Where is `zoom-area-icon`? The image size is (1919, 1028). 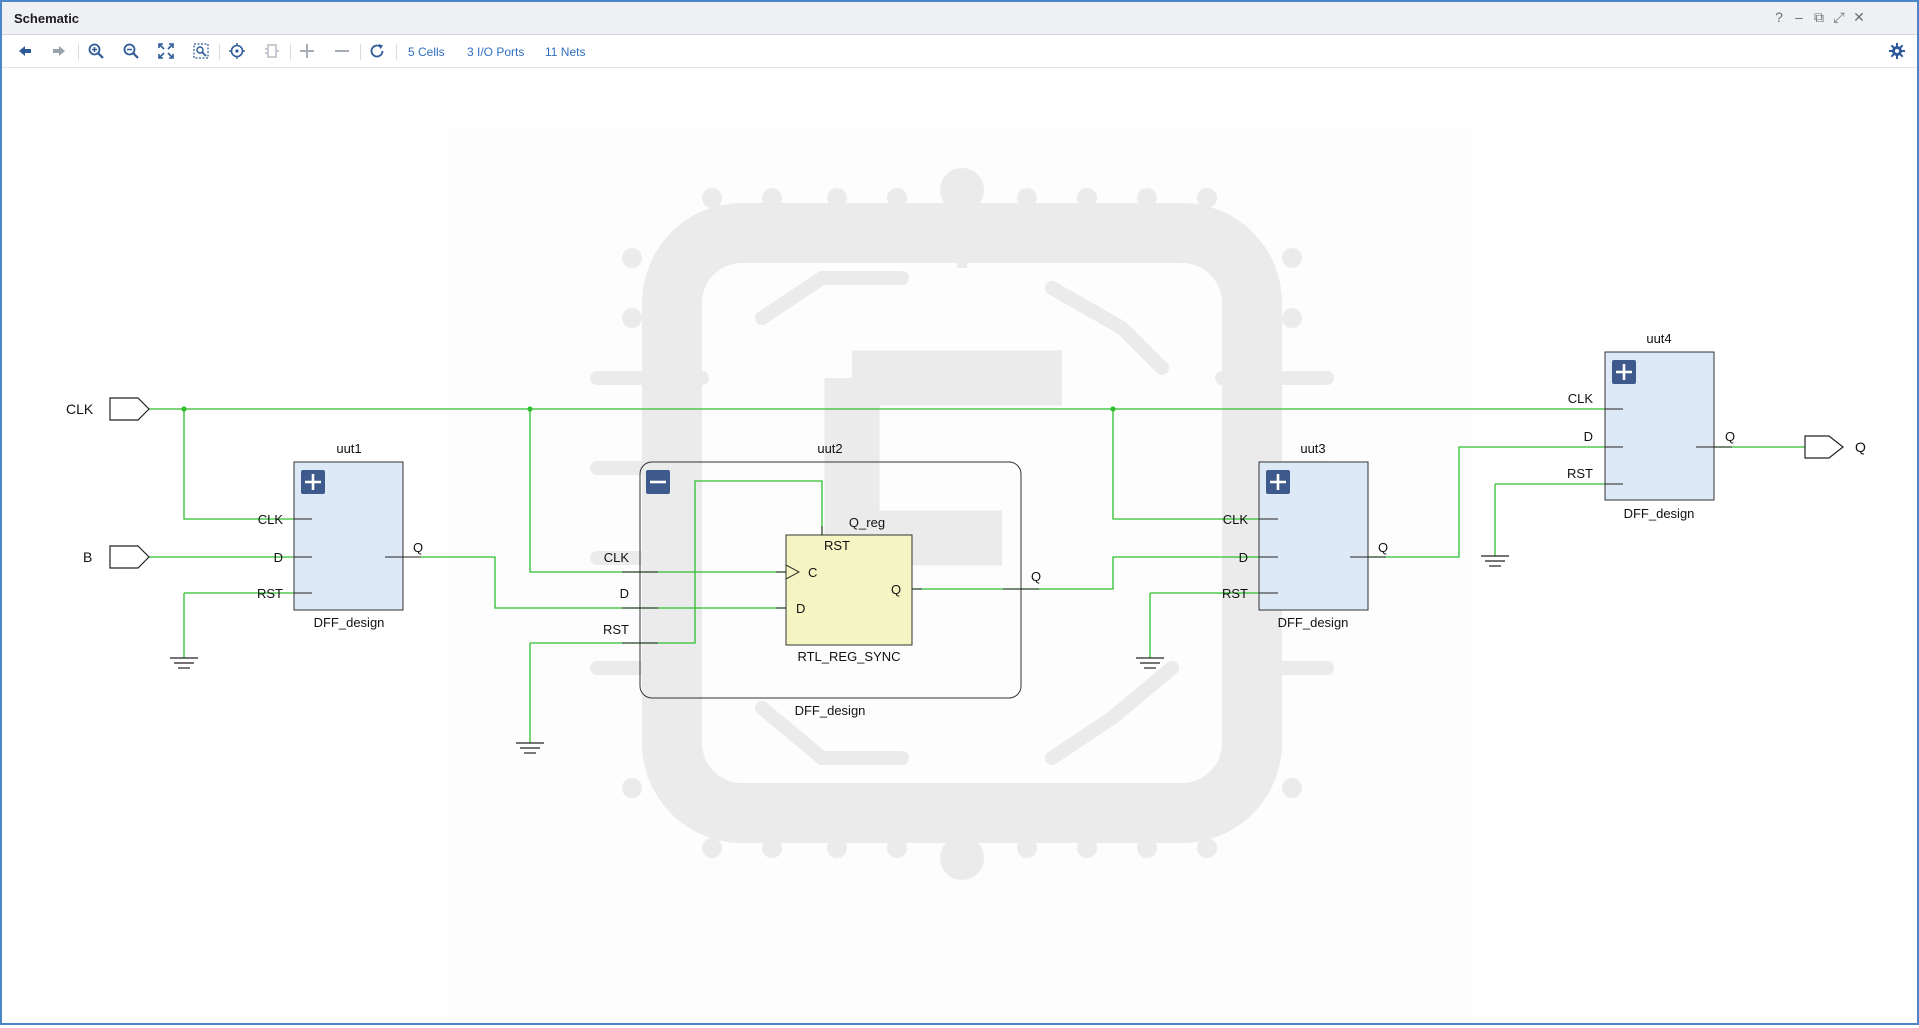 zoom-area-icon is located at coordinates (201, 51).